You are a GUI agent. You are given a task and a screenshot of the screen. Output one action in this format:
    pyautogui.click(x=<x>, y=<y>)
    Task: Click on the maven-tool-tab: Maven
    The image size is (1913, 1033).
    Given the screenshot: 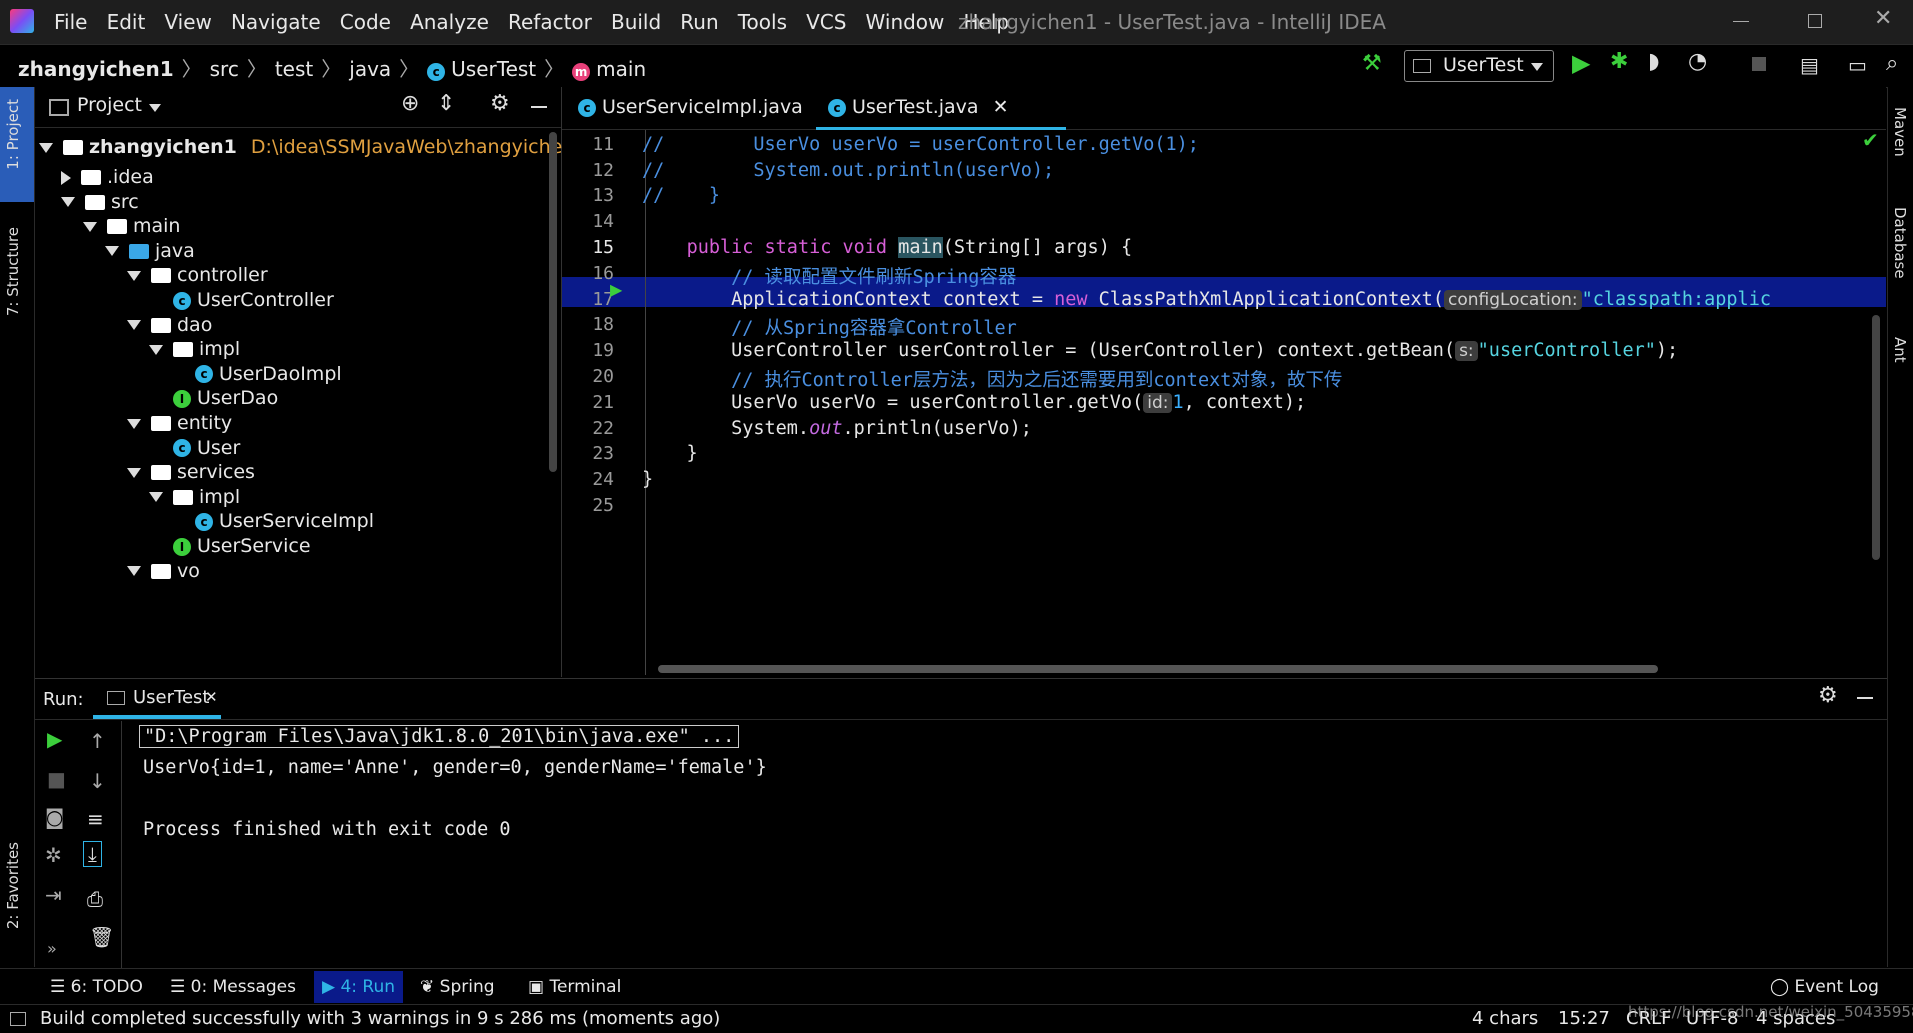 What is the action you would take?
    pyautogui.click(x=1900, y=132)
    